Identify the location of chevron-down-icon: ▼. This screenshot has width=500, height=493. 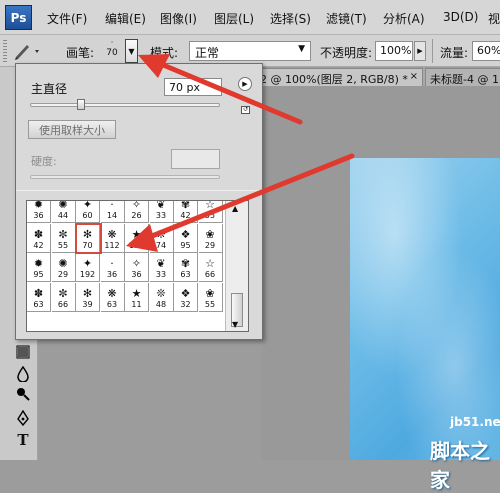
(131, 51).